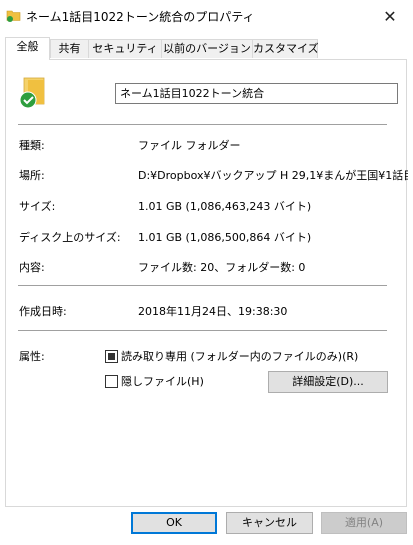  Describe the element at coordinates (162, 381) in the screenshot. I see `hidden-checkbox-label: 隠しファイル(H)` at that location.